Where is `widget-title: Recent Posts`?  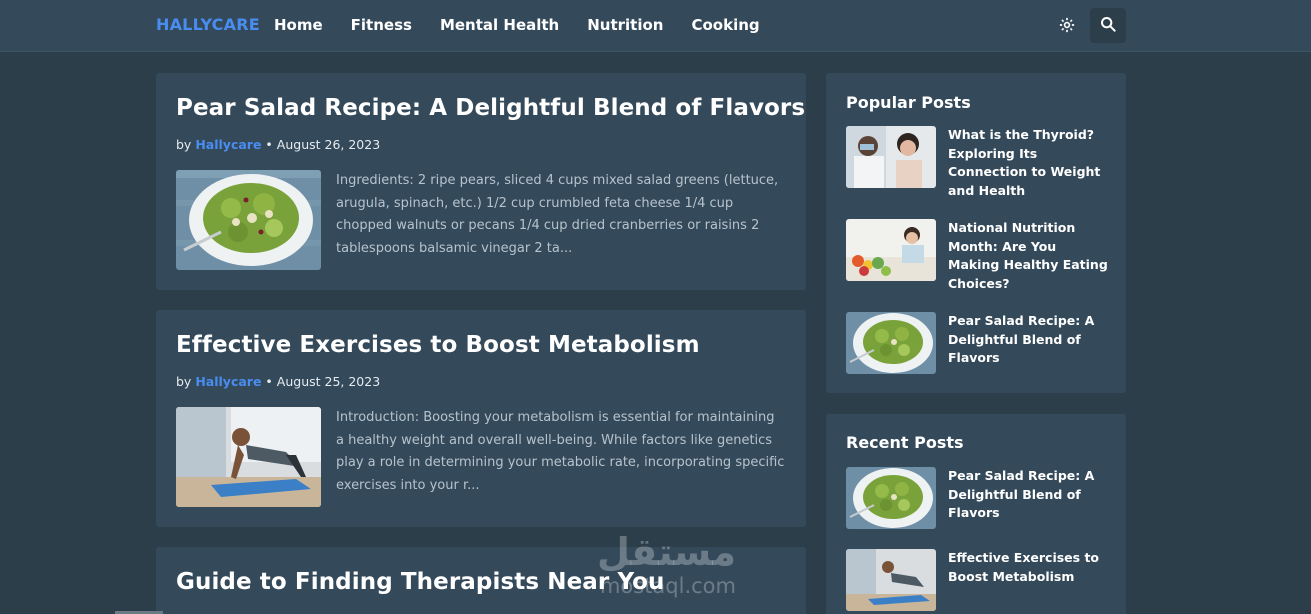
widget-title: Recent Posts is located at coordinates (905, 442).